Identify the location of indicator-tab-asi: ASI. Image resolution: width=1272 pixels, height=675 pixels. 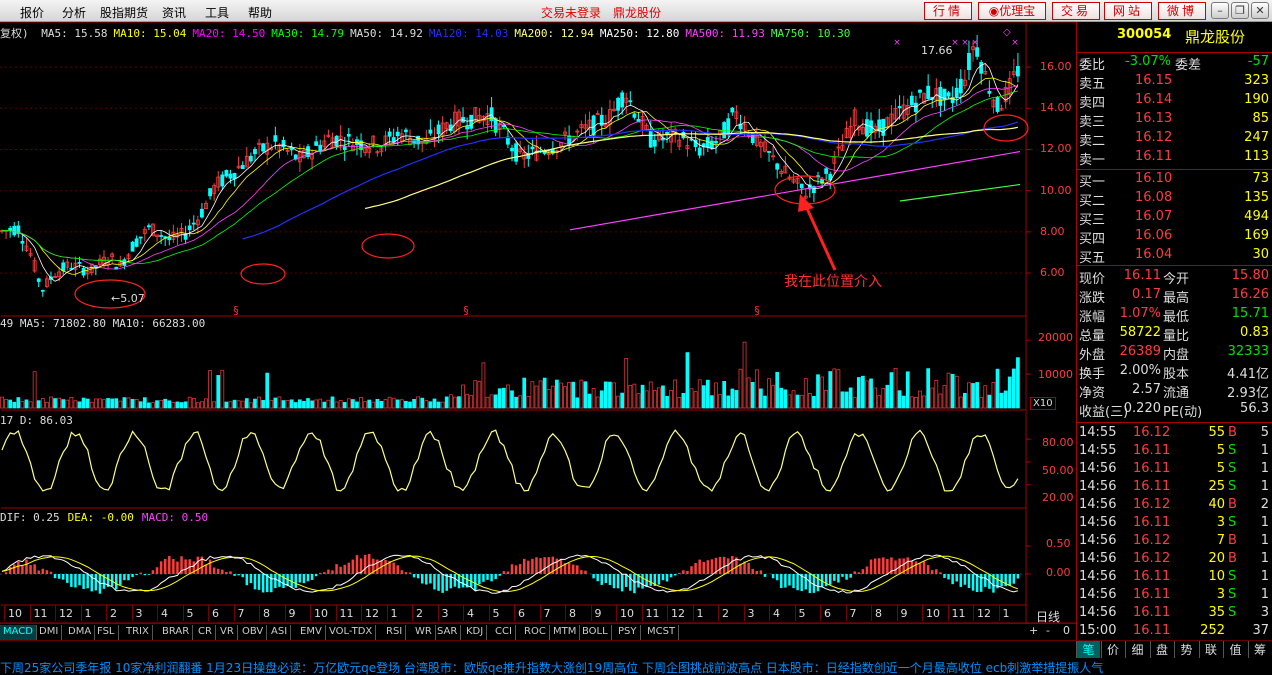
(280, 632).